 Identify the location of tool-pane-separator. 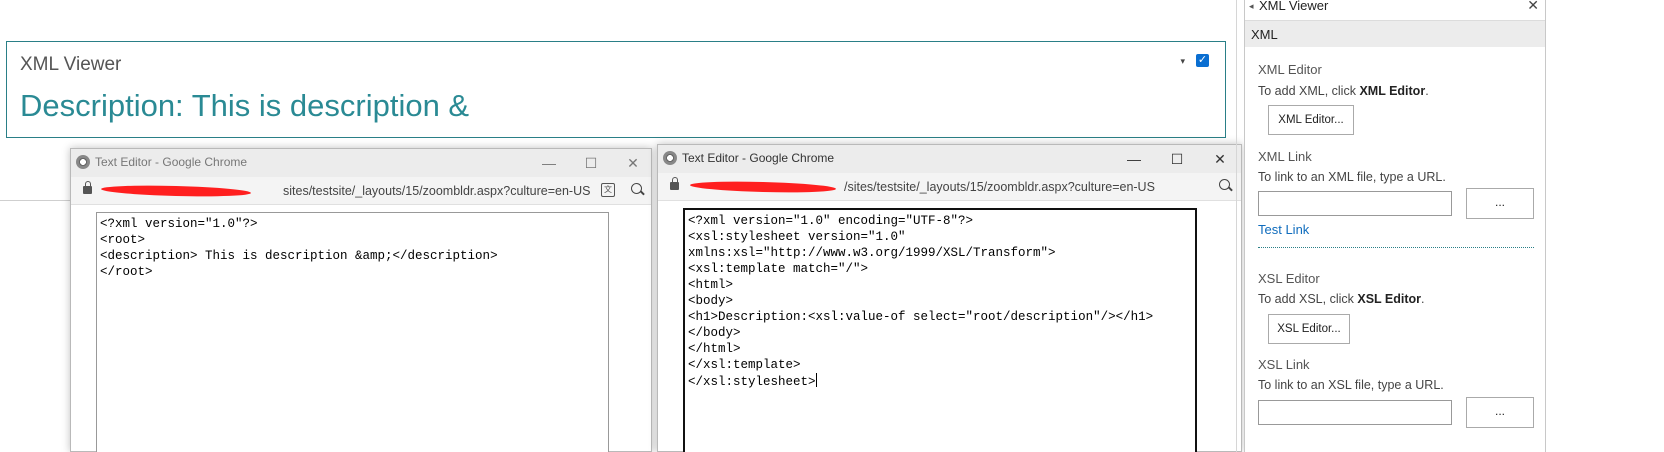
(1236, 226).